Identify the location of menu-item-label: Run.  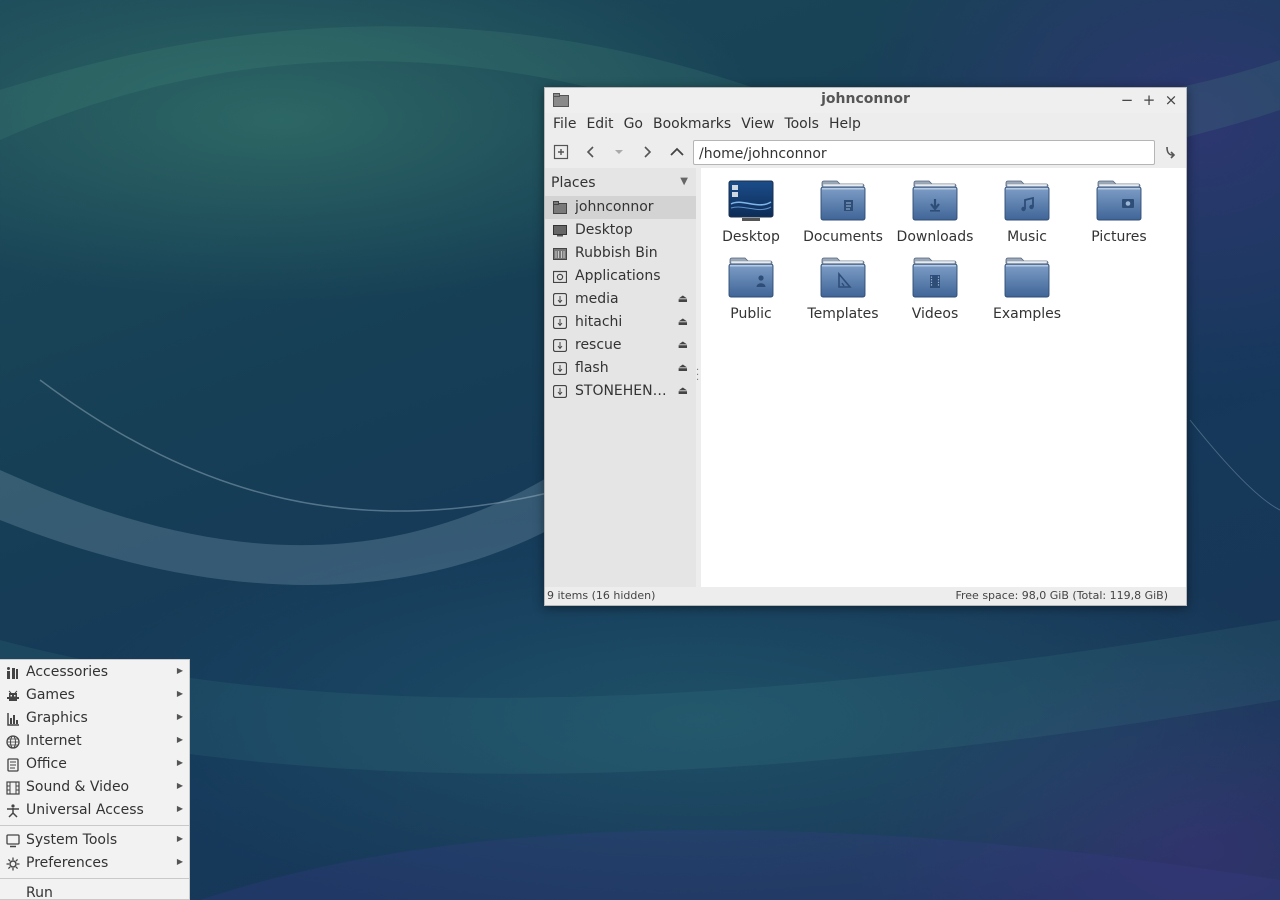
(39, 892).